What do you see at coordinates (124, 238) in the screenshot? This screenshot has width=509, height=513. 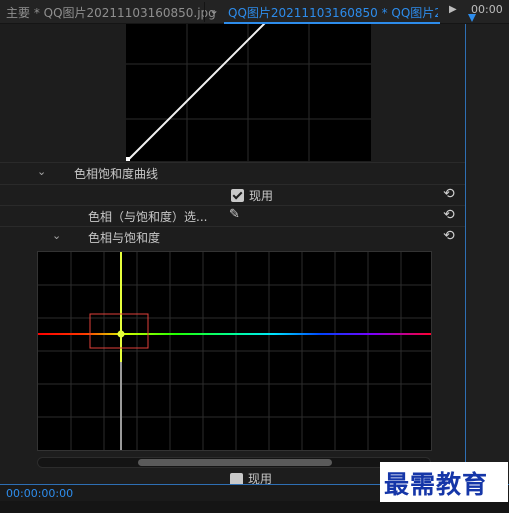 I see `section-title: 色相与饱和度` at bounding box center [124, 238].